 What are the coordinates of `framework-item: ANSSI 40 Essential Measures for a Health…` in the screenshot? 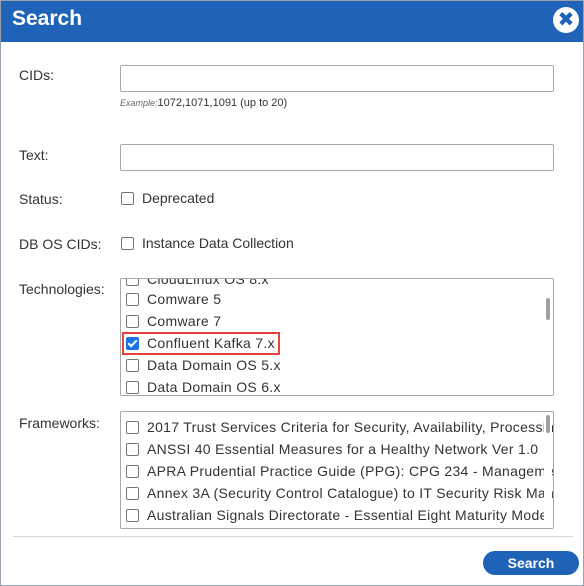 It's located at (332, 449).